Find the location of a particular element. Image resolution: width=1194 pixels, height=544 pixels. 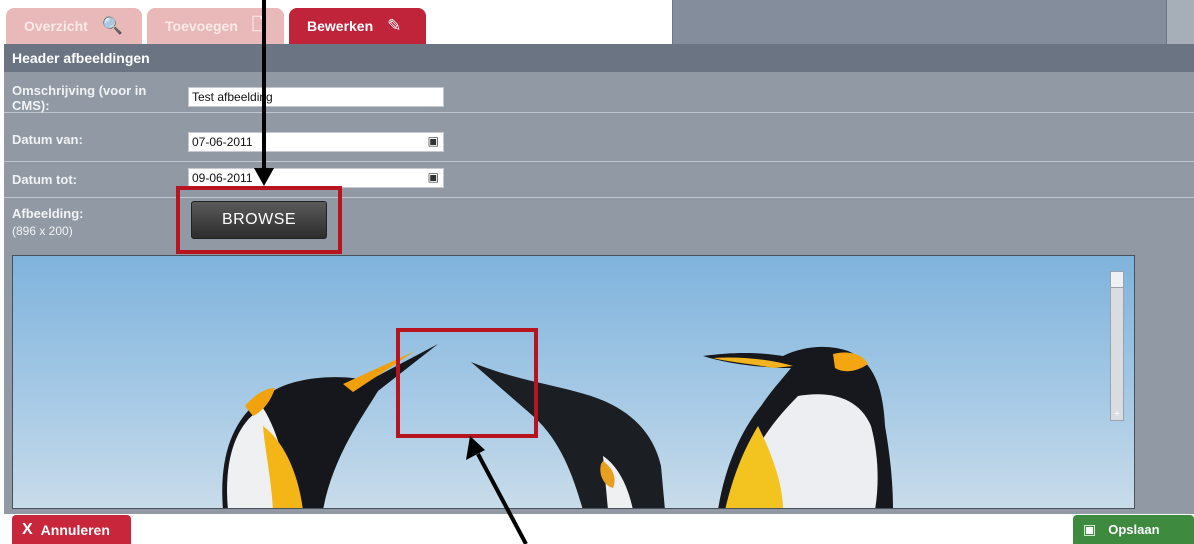

tab-overzicht: Overzicht 🔍 is located at coordinates (74, 26).